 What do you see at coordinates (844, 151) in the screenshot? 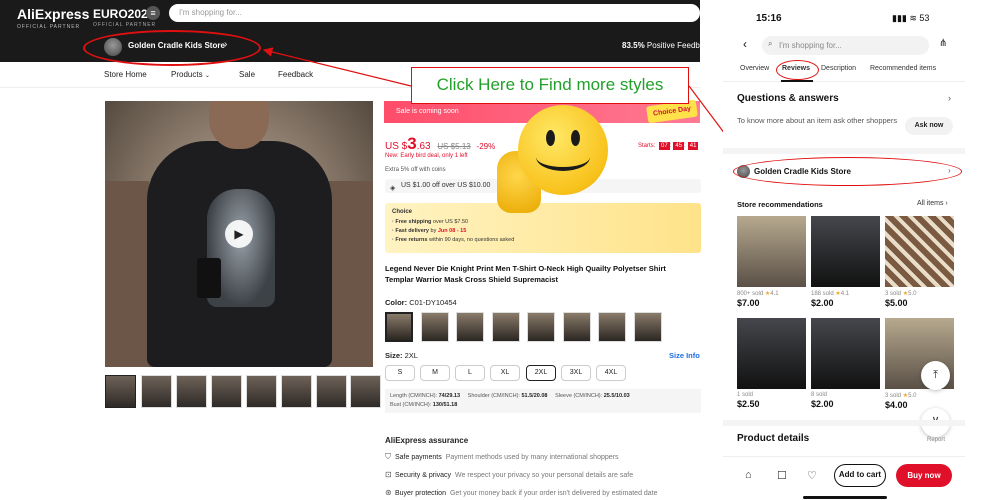
I see `section-divider` at bounding box center [844, 151].